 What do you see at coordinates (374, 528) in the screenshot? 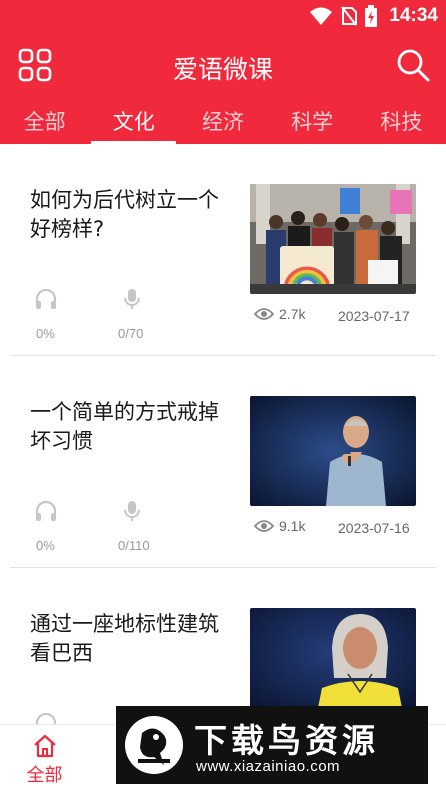
I see `publish-date: 2023-07-16` at bounding box center [374, 528].